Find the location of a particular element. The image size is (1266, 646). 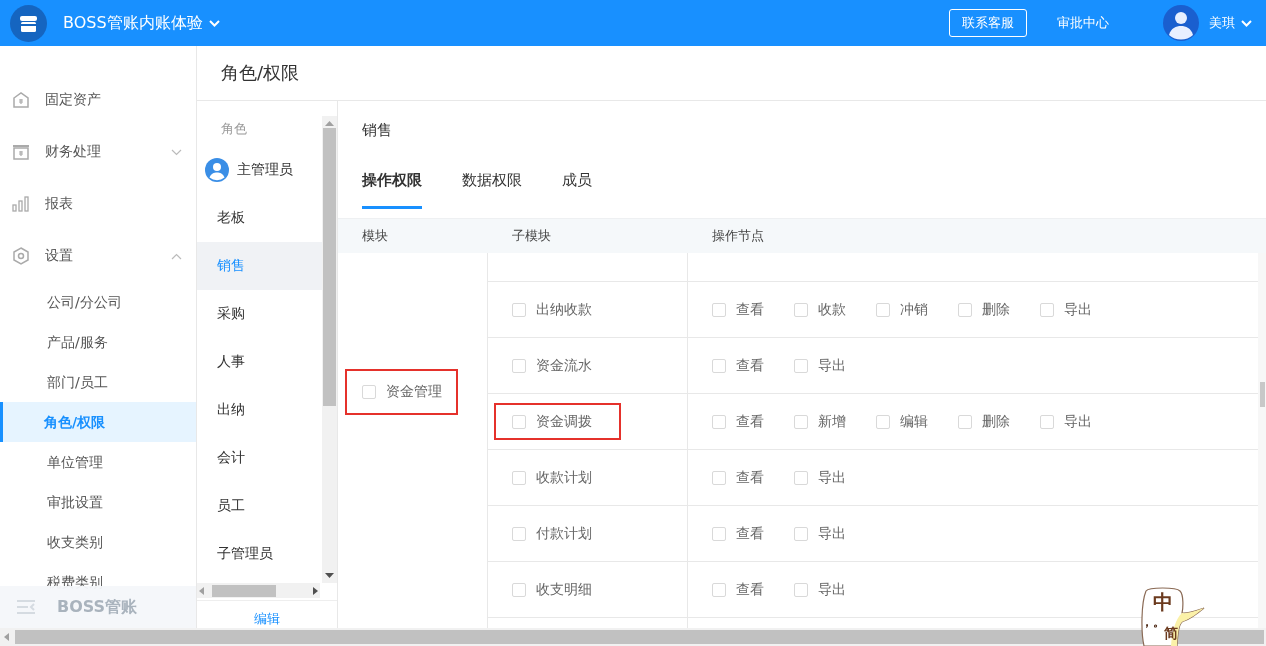

role-title: 销售 is located at coordinates (377, 130).